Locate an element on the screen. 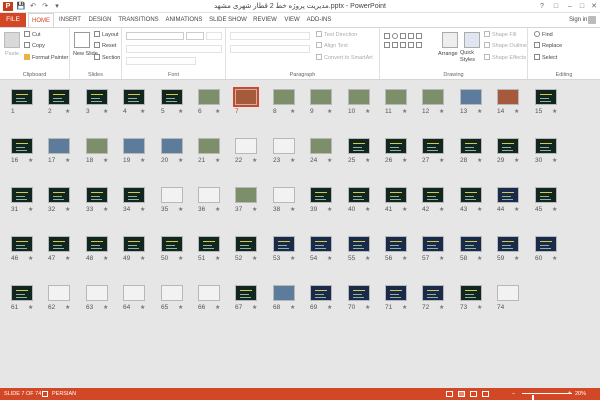 The image size is (600, 400). font-size-box is located at coordinates (195, 36).